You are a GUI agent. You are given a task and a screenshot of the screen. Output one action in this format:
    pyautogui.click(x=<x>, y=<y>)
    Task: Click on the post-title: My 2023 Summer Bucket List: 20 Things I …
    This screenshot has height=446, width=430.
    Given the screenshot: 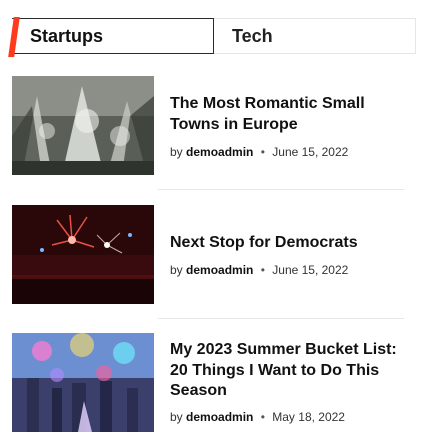 What is the action you would take?
    pyautogui.click(x=290, y=371)
    